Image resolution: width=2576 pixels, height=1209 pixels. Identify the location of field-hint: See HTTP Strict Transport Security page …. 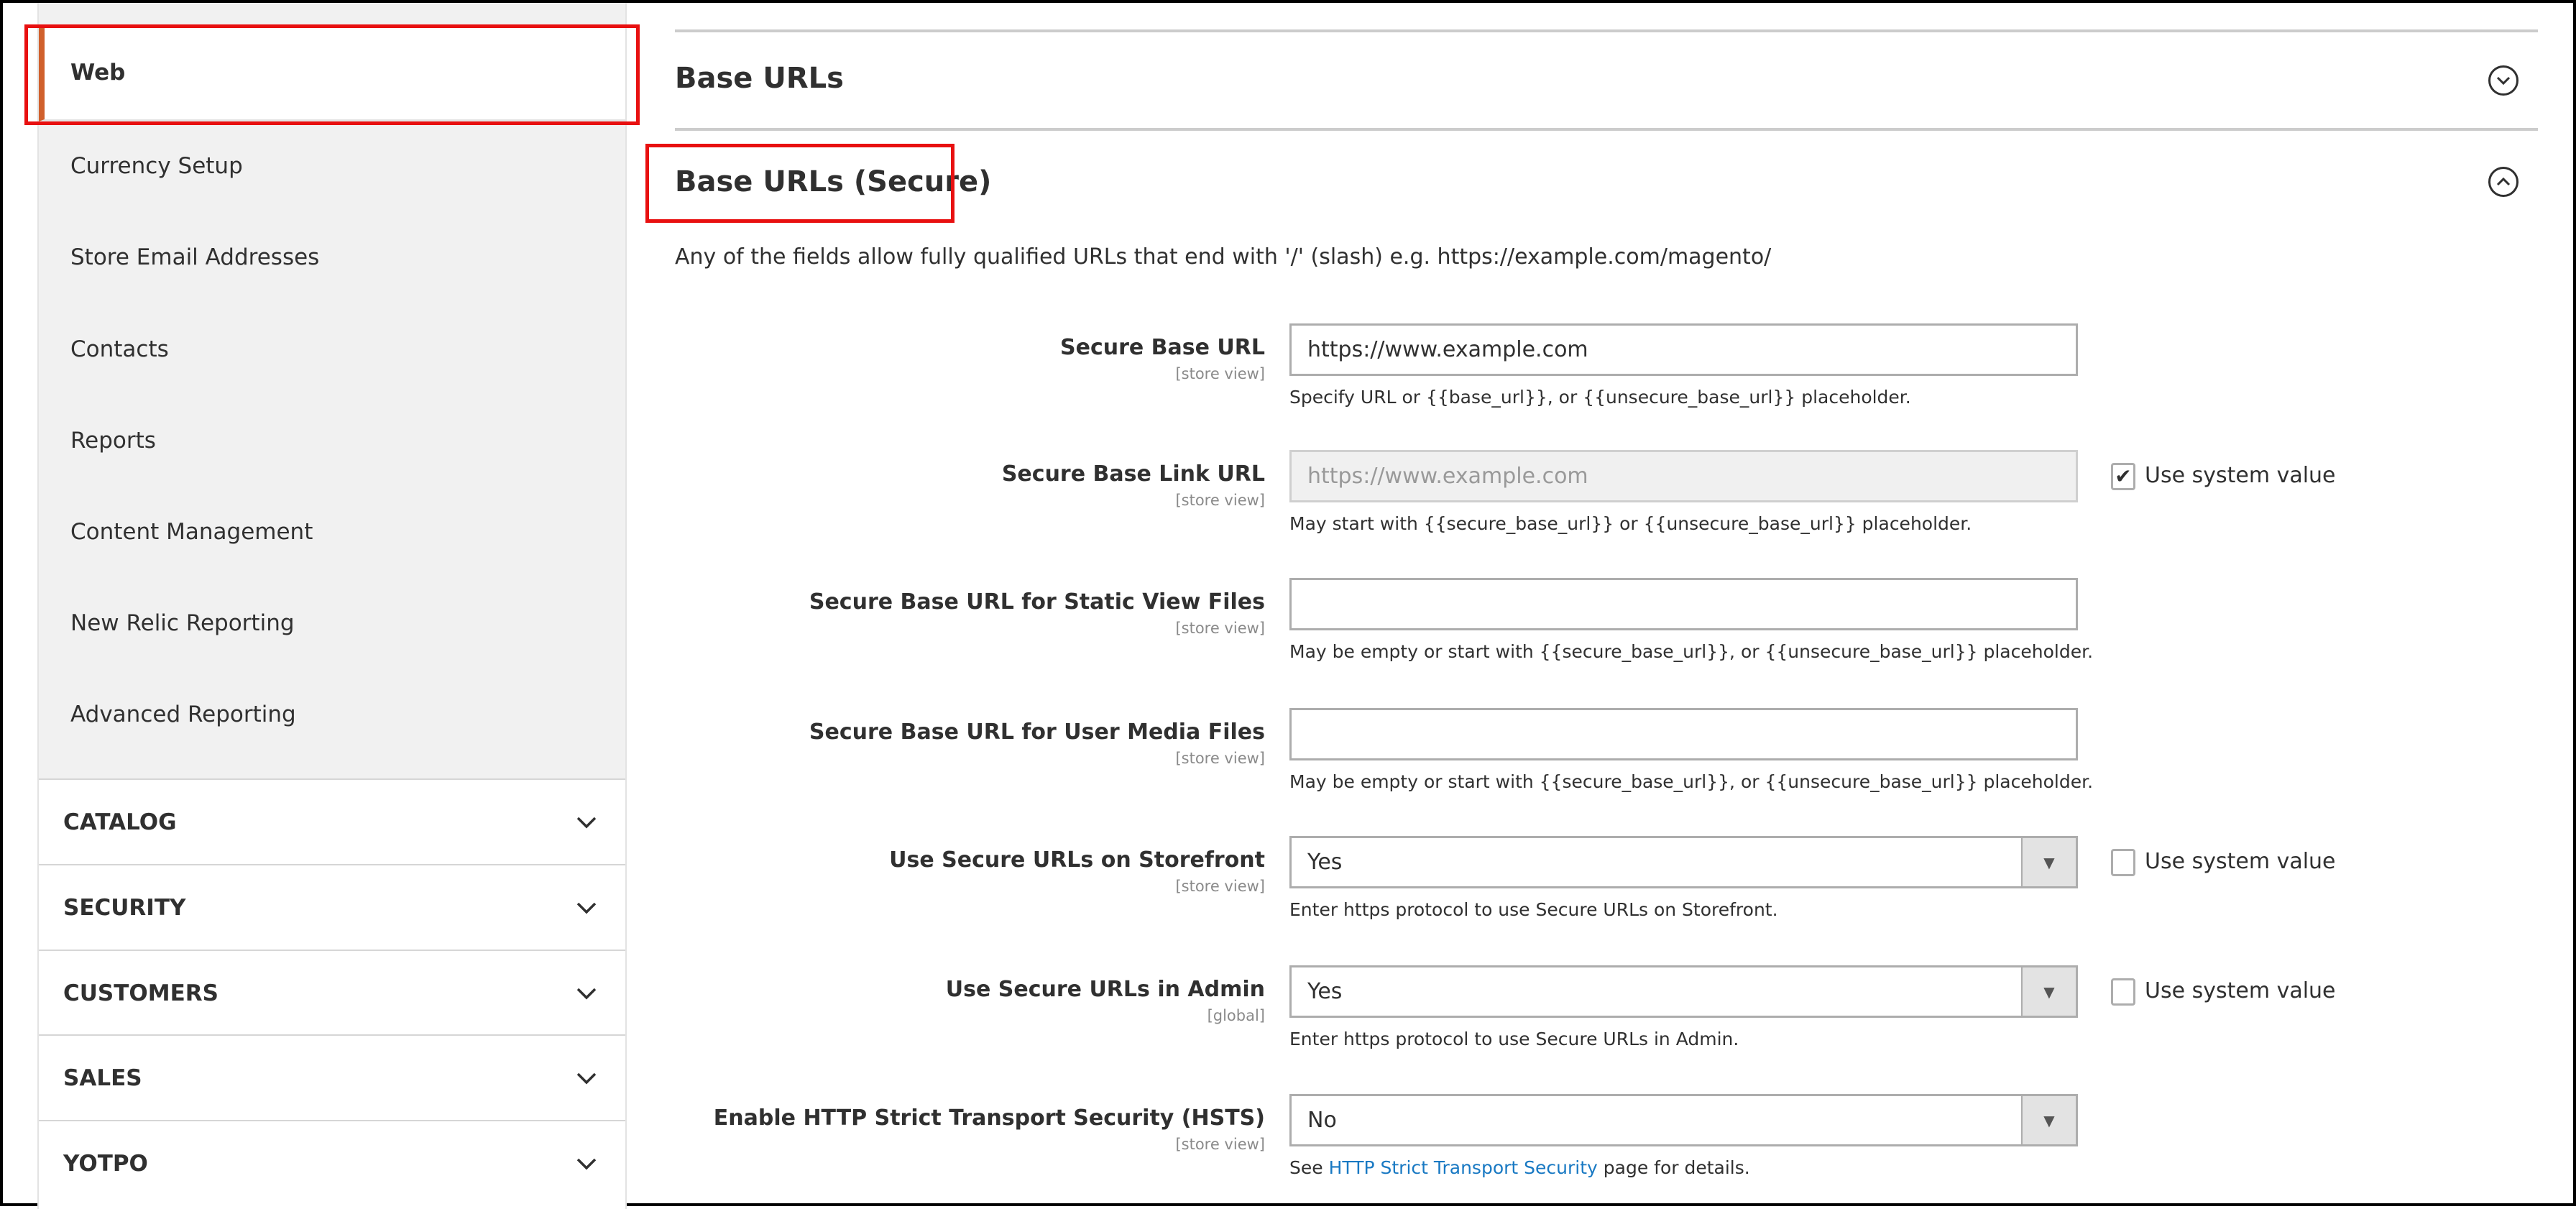
(1519, 1167).